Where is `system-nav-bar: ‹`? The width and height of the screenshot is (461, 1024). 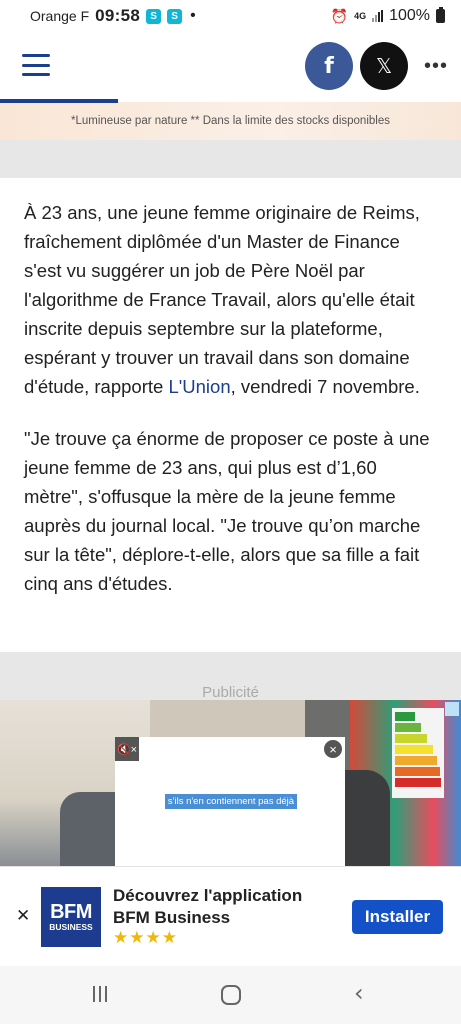 system-nav-bar: ‹ is located at coordinates (230, 995).